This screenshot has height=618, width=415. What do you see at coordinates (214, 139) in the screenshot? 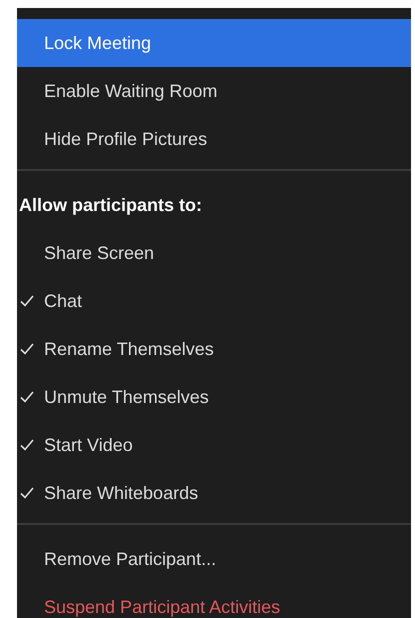
I see `menu-item: Hide Profile Pictures` at bounding box center [214, 139].